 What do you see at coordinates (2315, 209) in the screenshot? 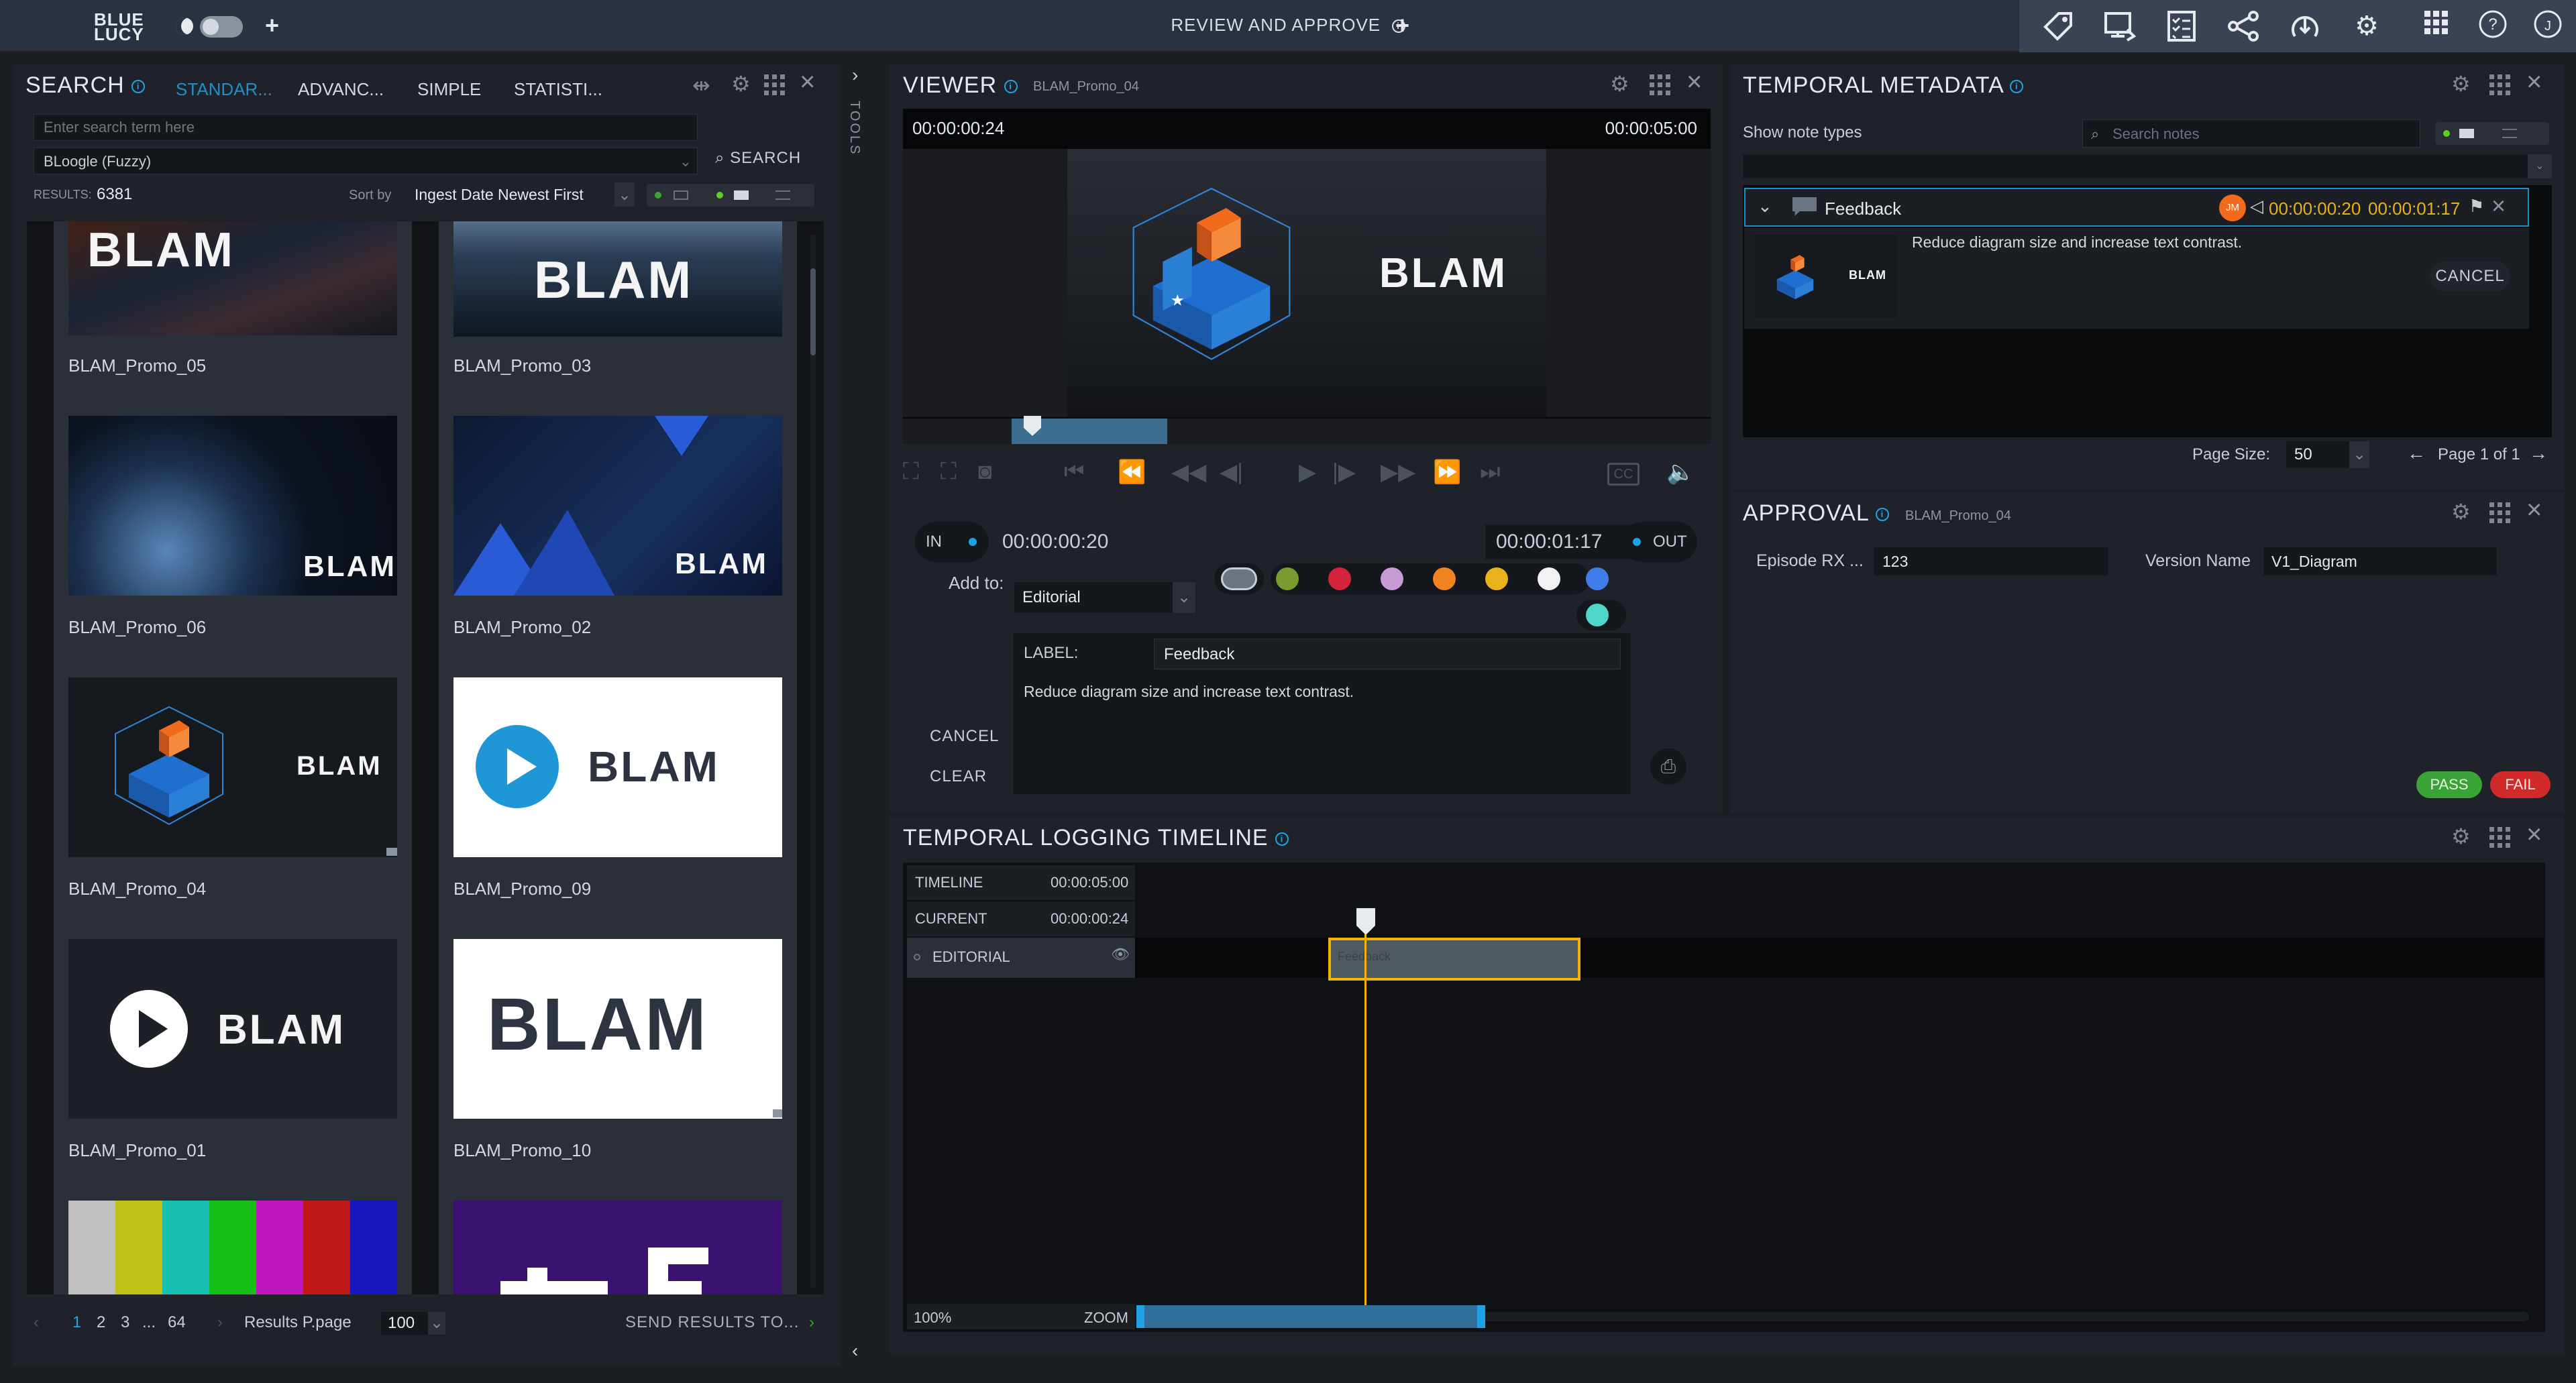
I see `note-in-timecode: 00:00:00:20` at bounding box center [2315, 209].